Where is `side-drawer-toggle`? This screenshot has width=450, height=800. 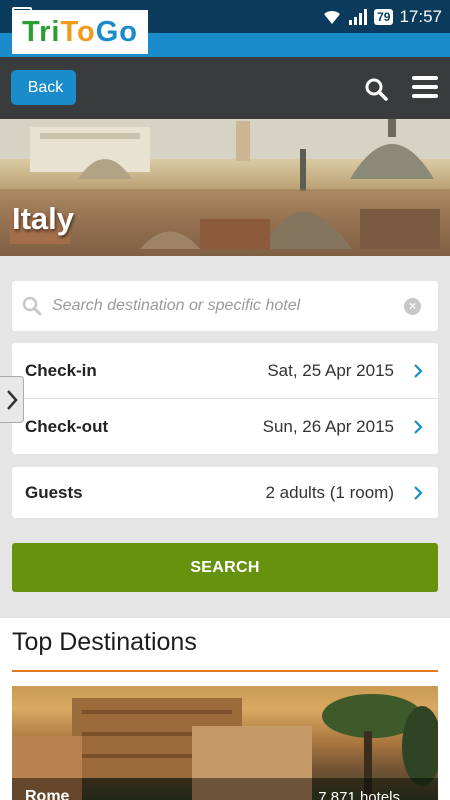 side-drawer-toggle is located at coordinates (12, 399).